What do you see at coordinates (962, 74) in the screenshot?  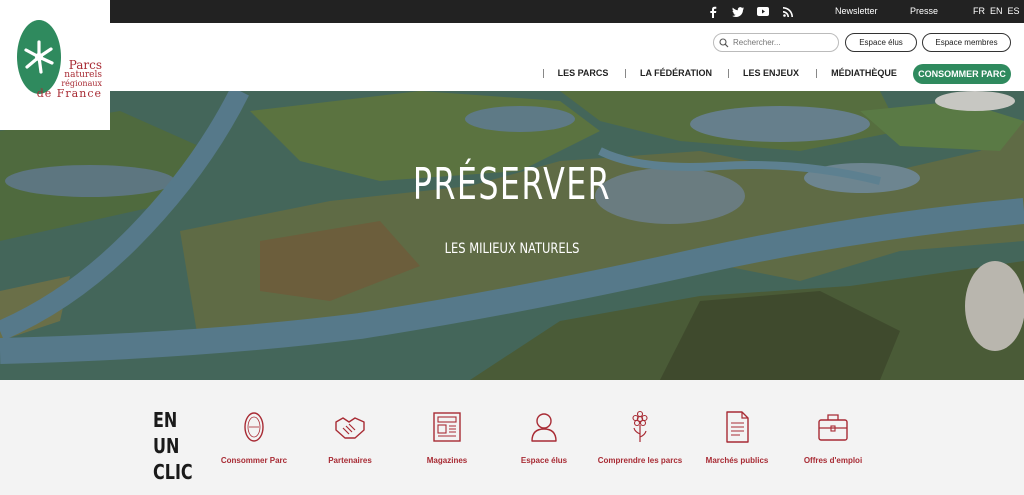 I see `consommer-parc-button: CONSOMMER PARC` at bounding box center [962, 74].